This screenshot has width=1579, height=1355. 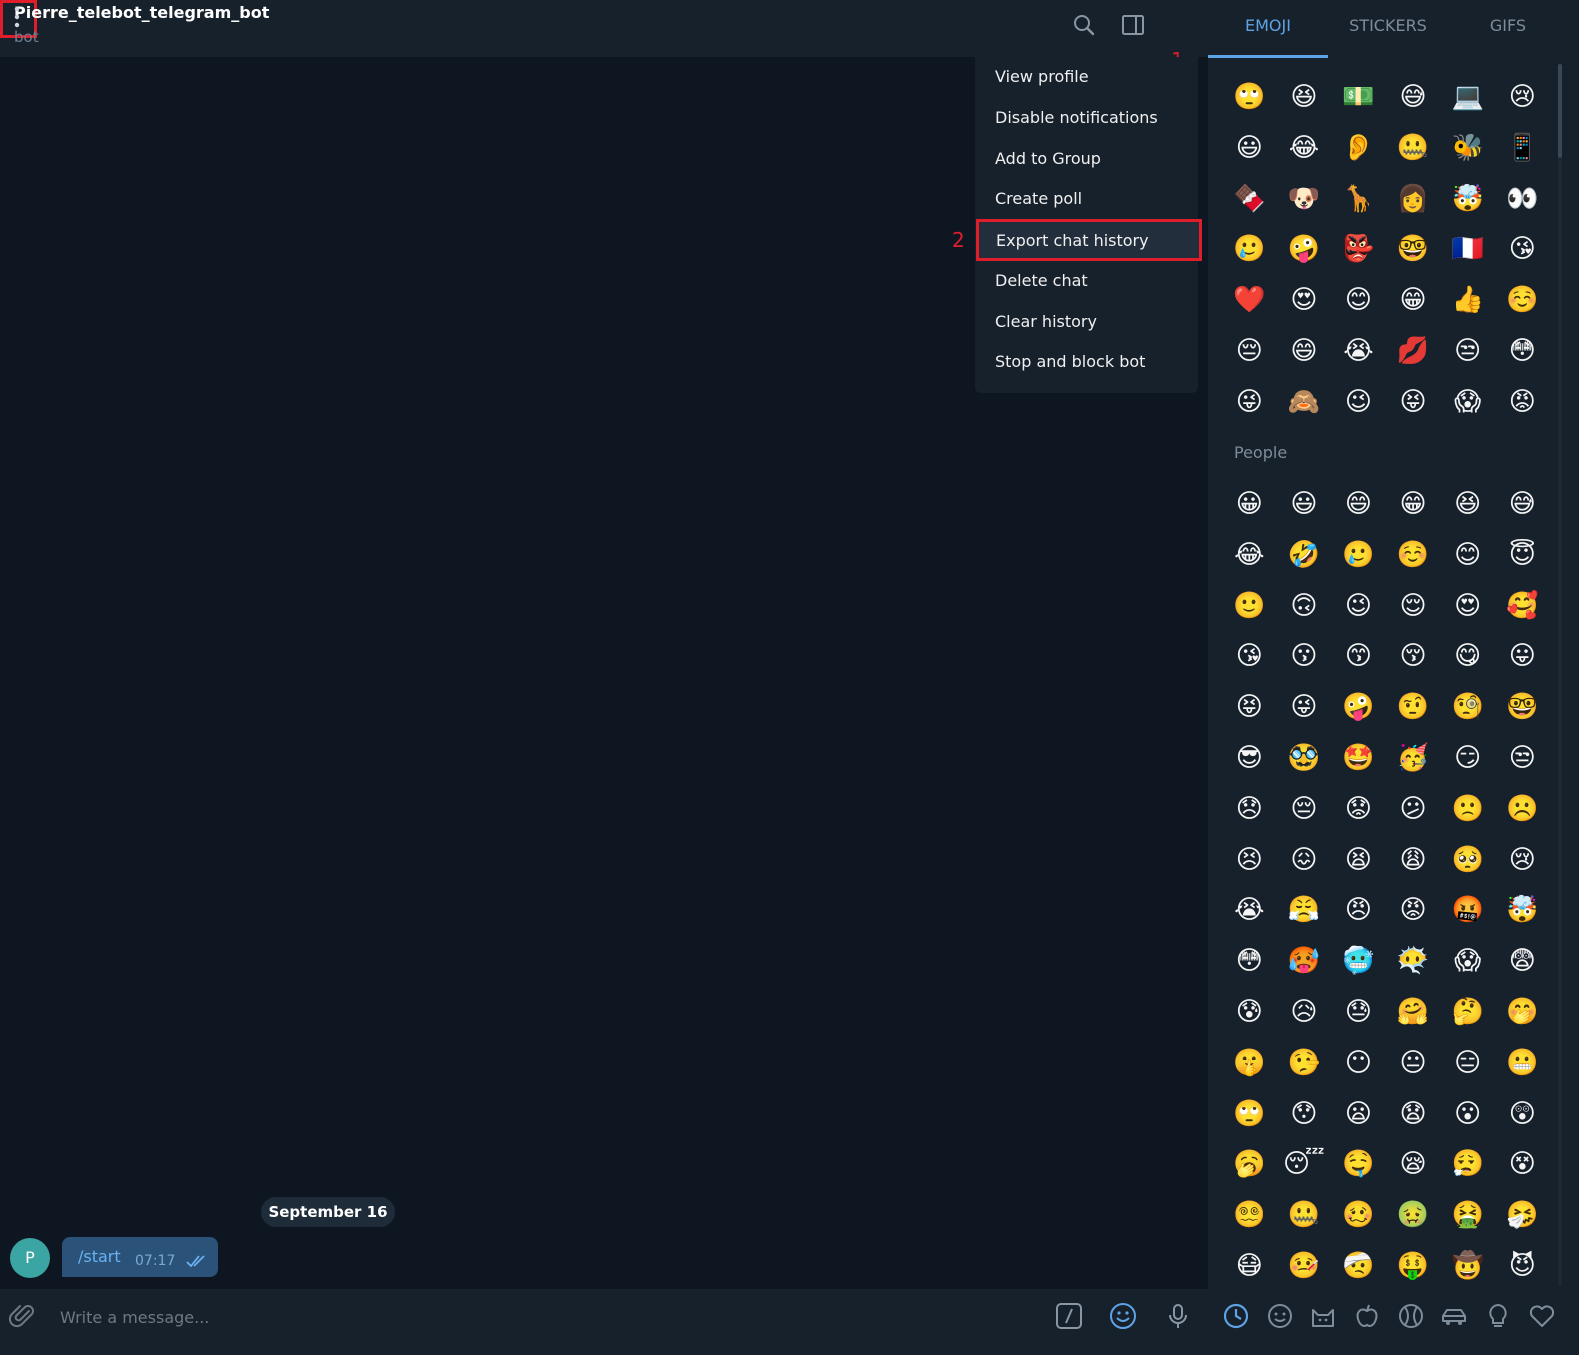 What do you see at coordinates (1454, 1316) in the screenshot?
I see `car-icon` at bounding box center [1454, 1316].